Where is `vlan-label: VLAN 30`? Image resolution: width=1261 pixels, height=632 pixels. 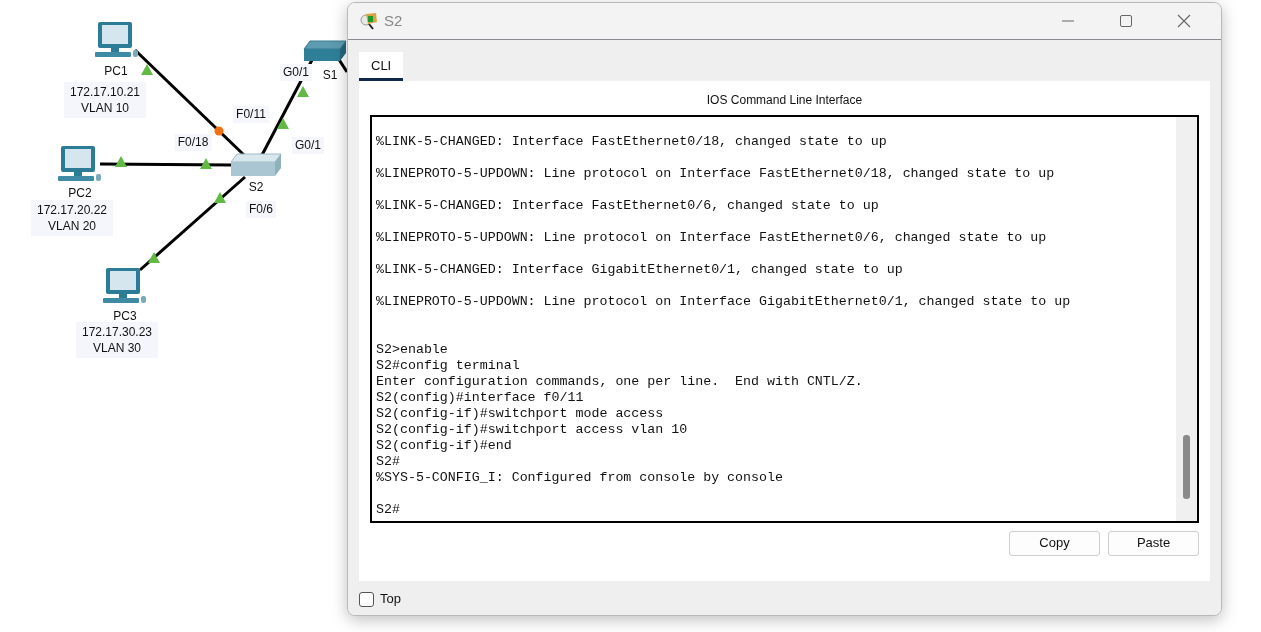 vlan-label: VLAN 30 is located at coordinates (117, 348).